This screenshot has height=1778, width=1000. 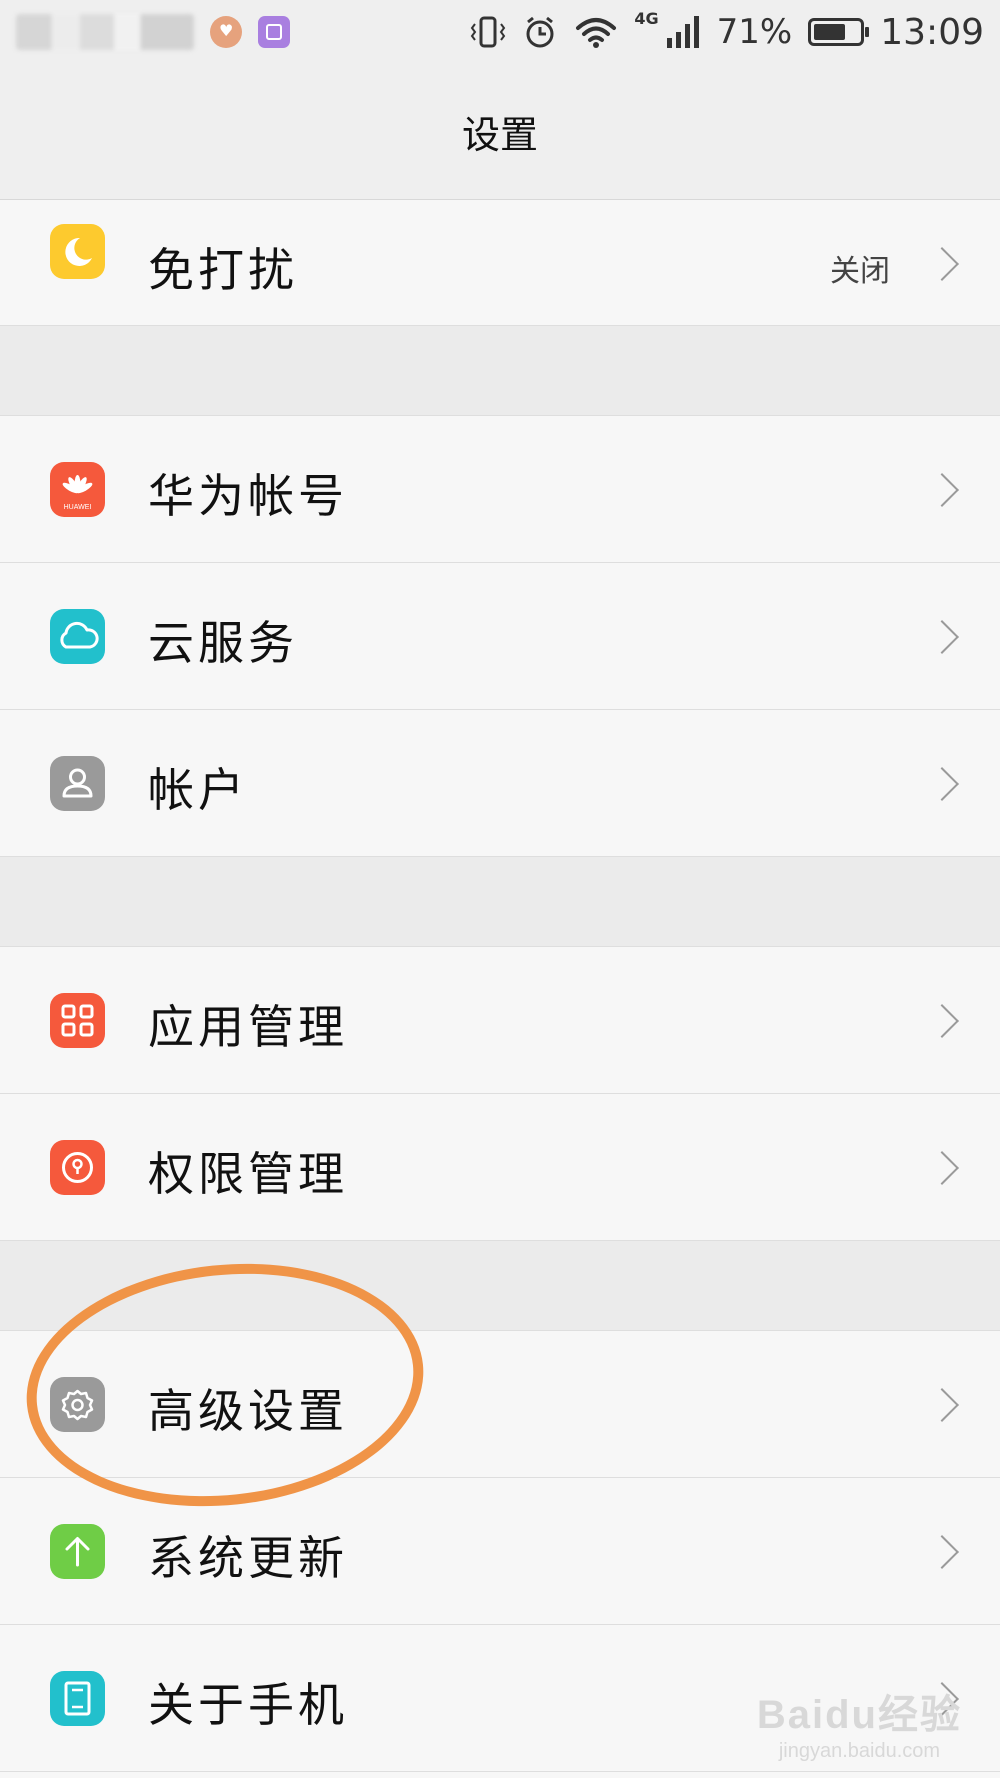 What do you see at coordinates (500, 489) in the screenshot?
I see `settings-row-huawei-id: HUAWEI 华为帐号` at bounding box center [500, 489].